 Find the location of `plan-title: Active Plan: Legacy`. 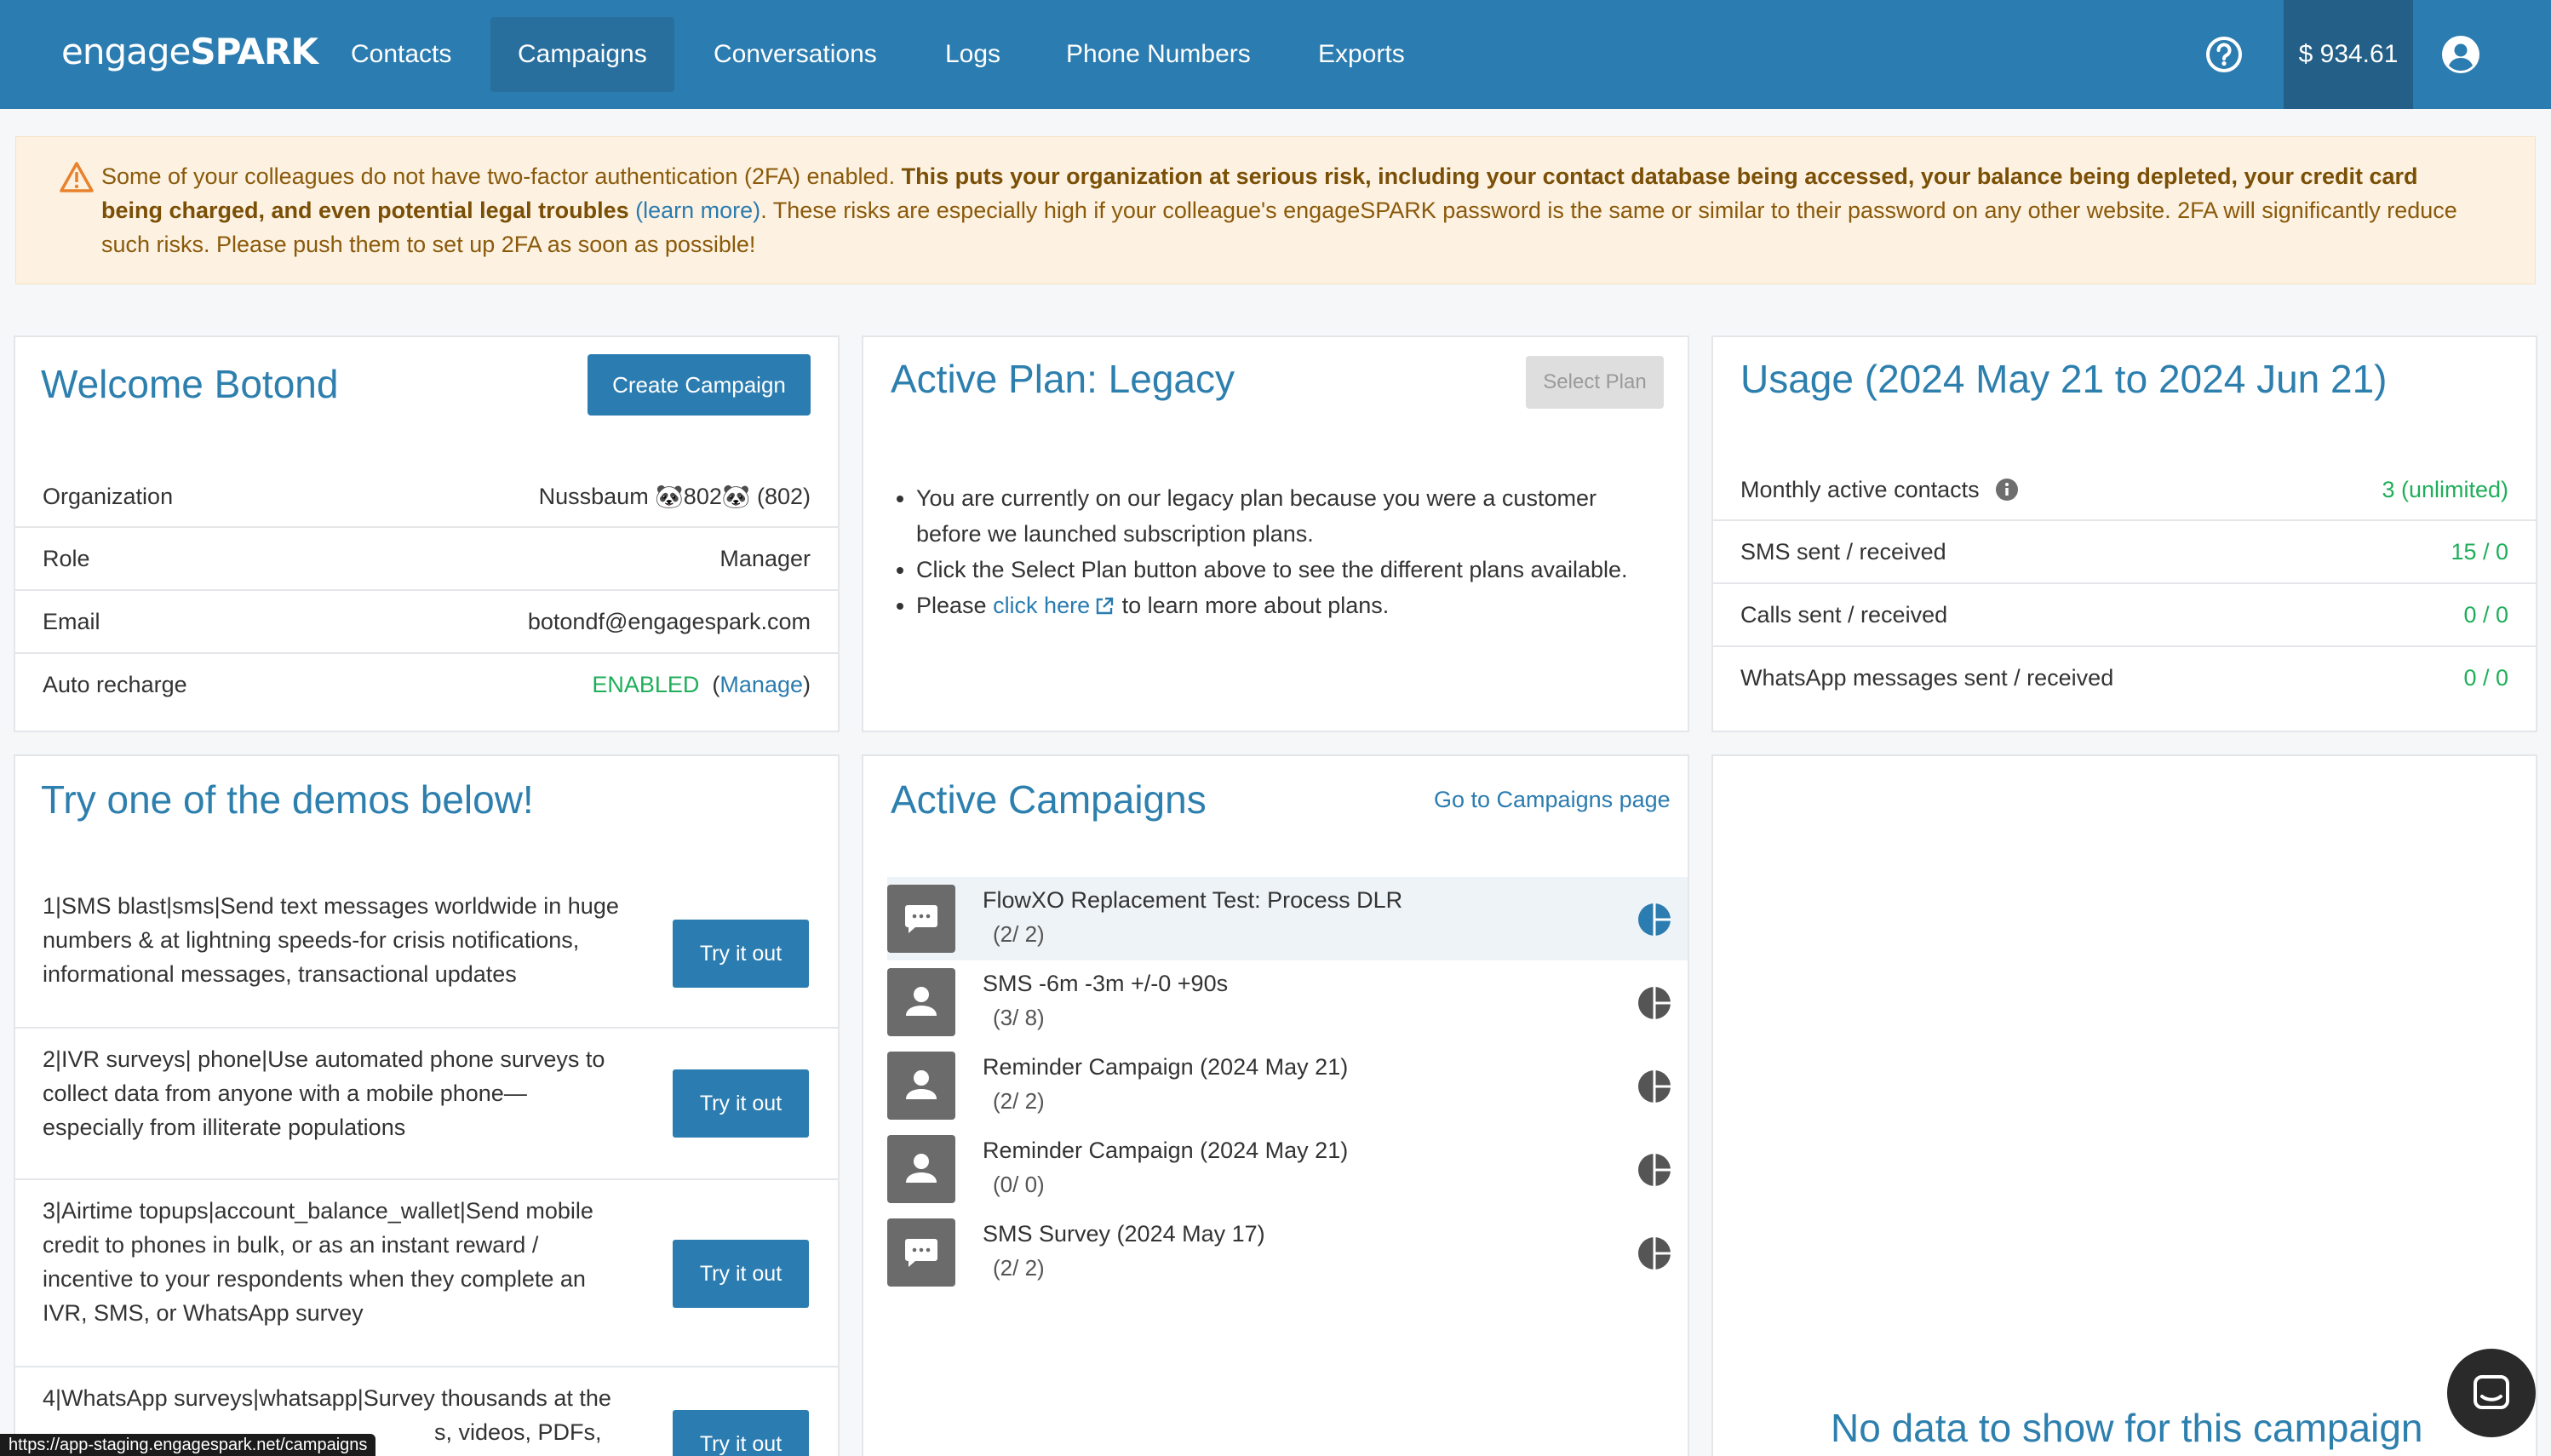

plan-title: Active Plan: Legacy is located at coordinates (1063, 379).